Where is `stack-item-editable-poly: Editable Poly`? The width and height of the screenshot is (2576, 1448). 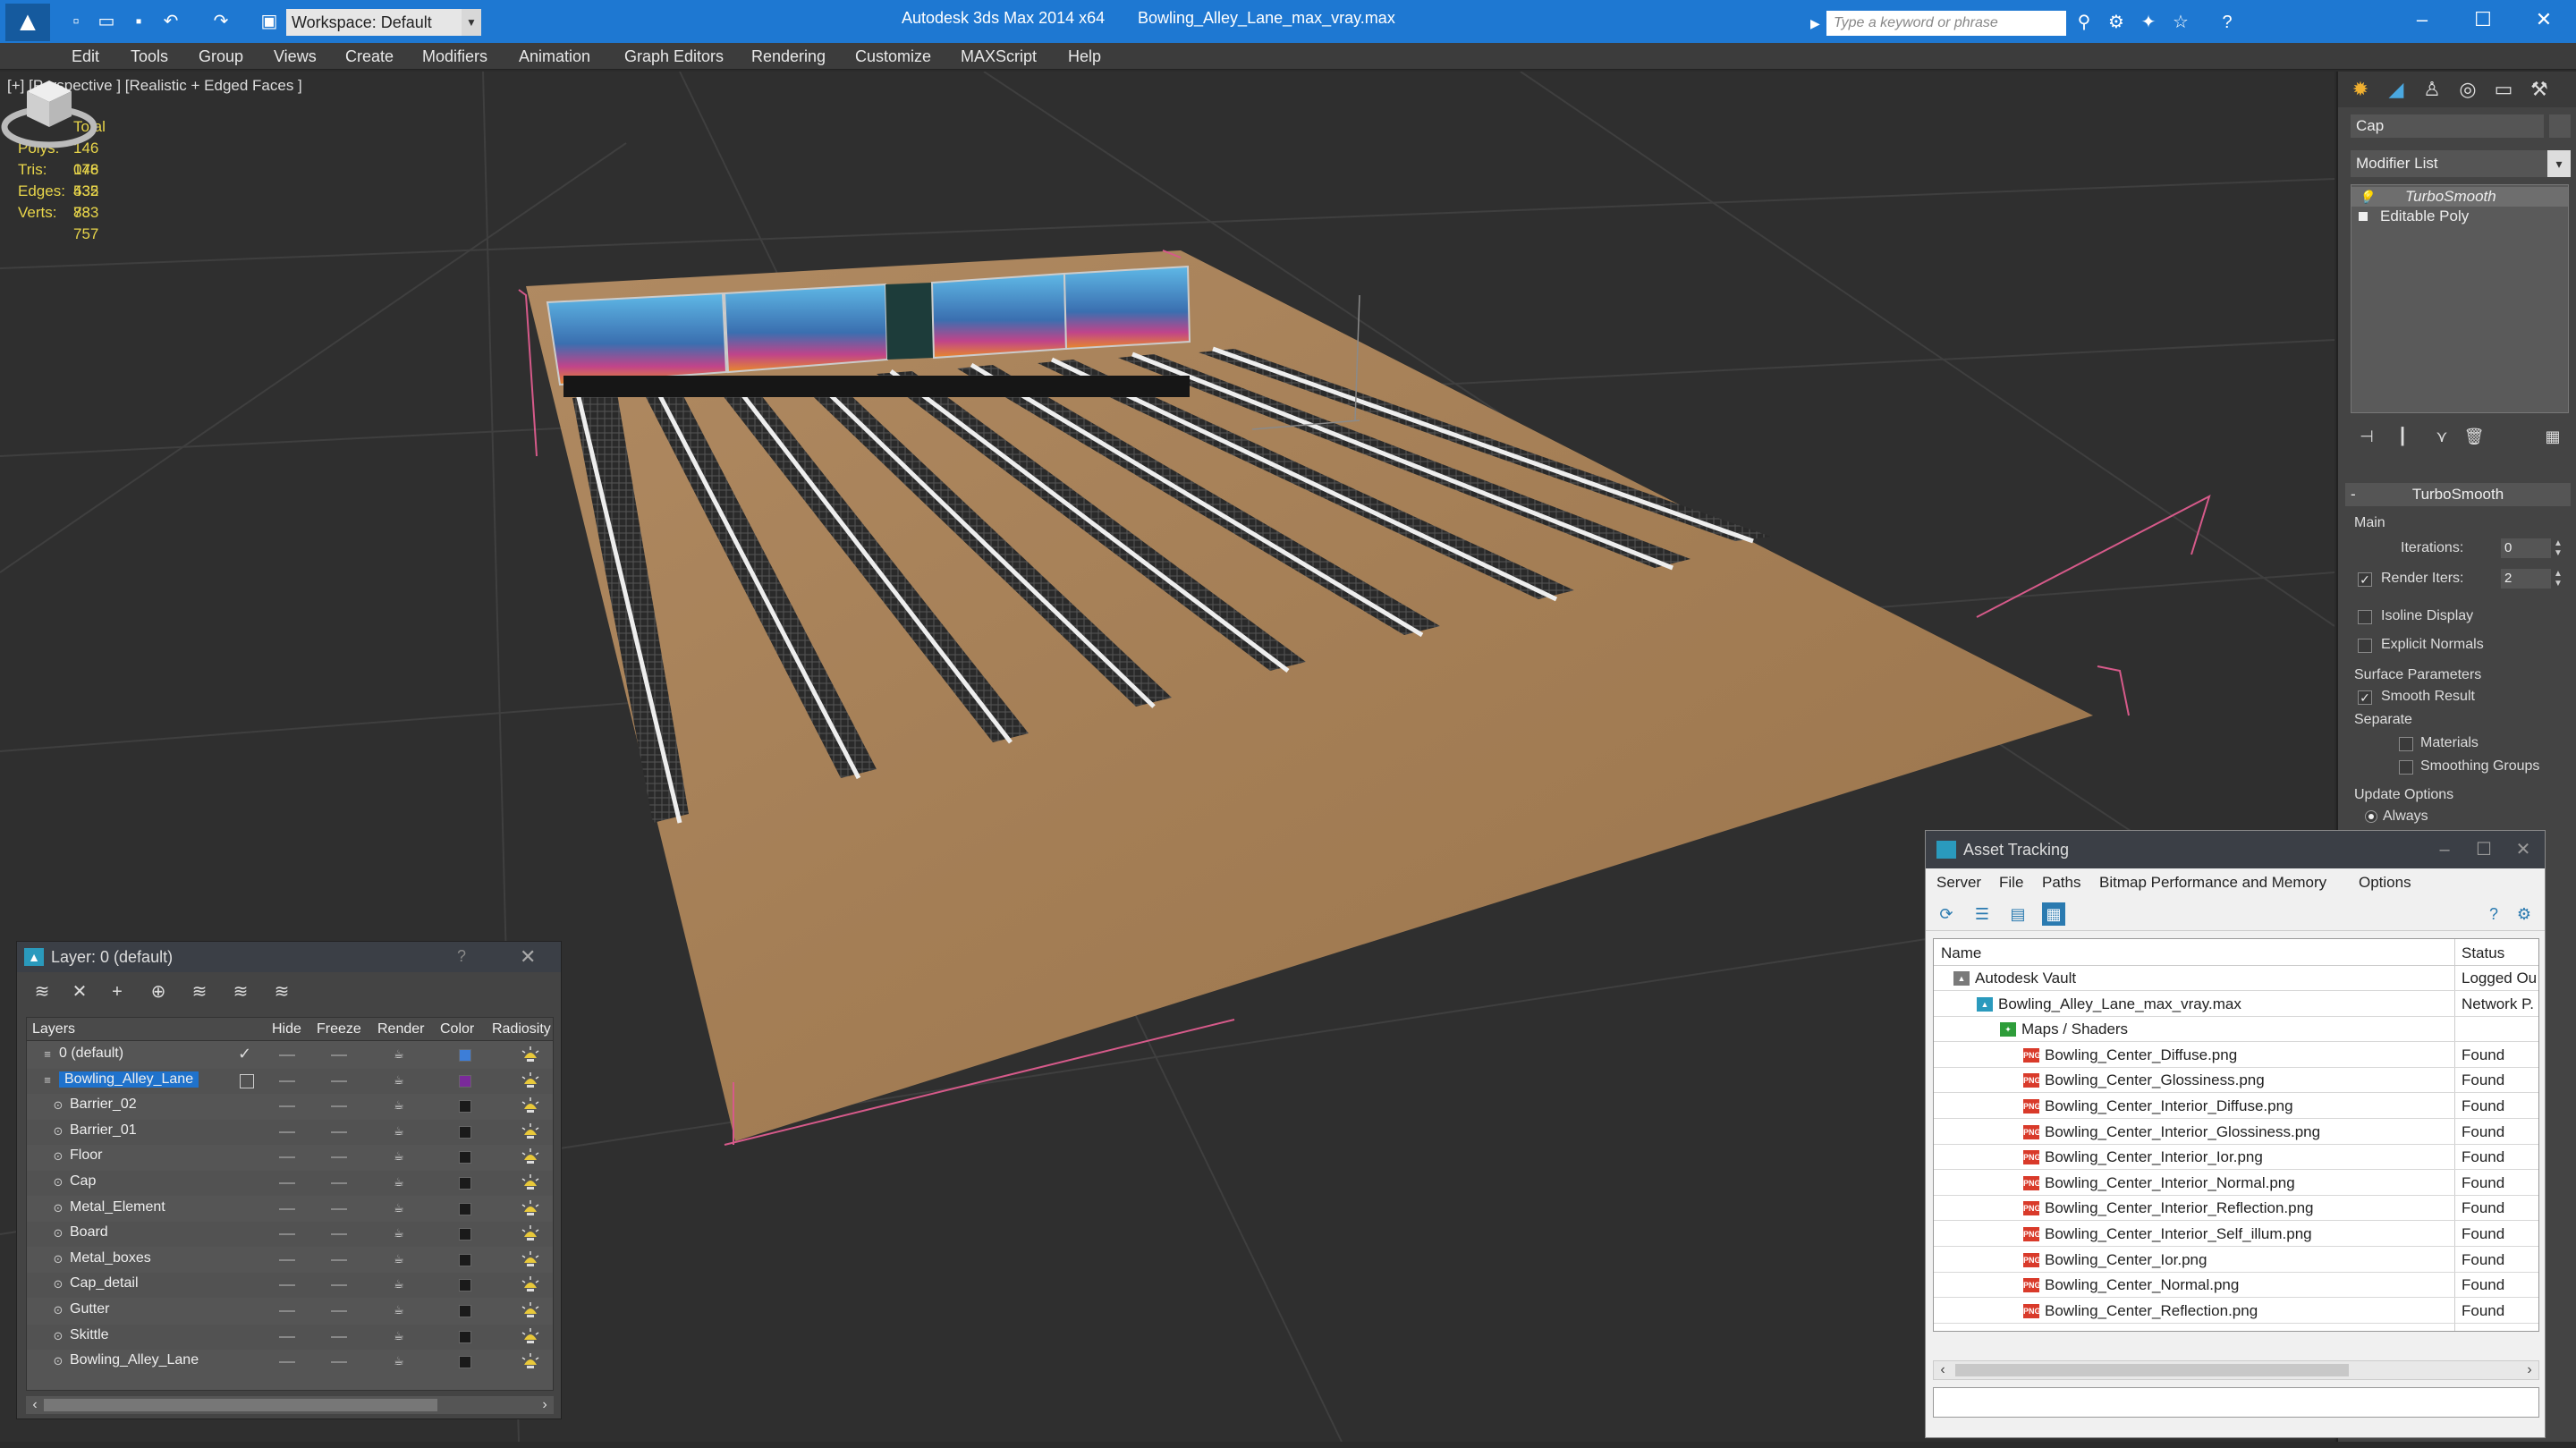 stack-item-editable-poly: Editable Poly is located at coordinates (2459, 216).